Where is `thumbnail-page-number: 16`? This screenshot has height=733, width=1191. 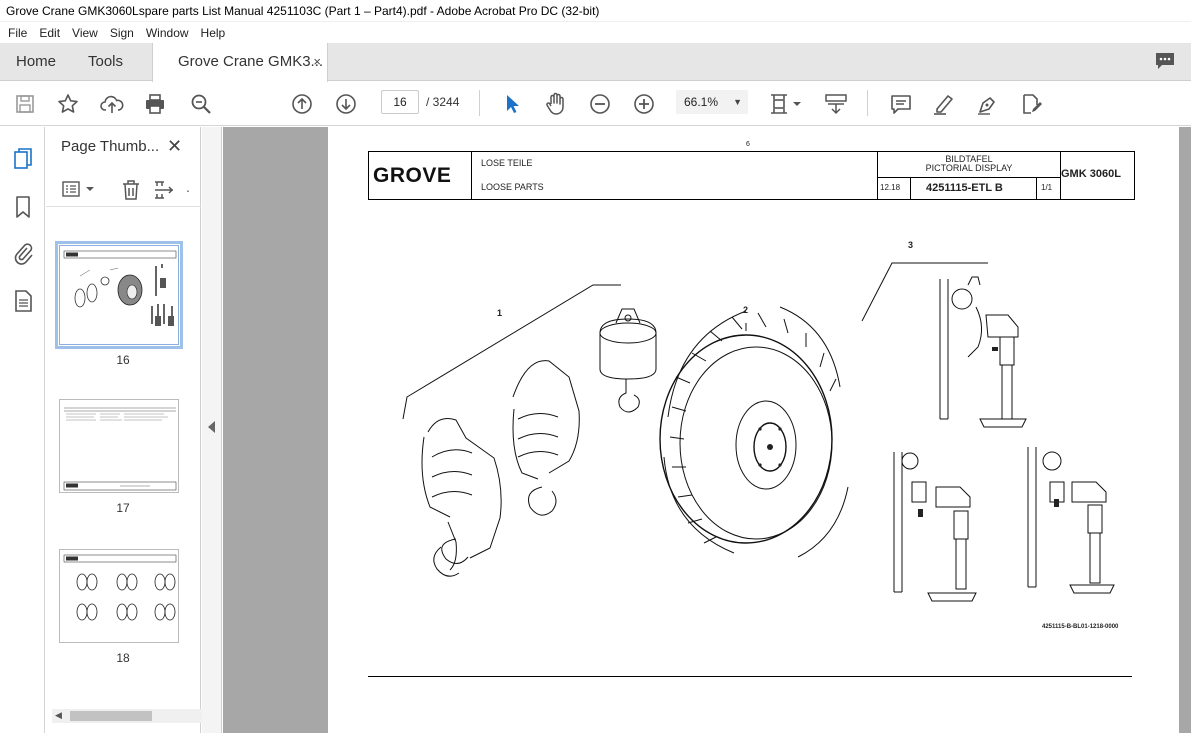 thumbnail-page-number: 16 is located at coordinates (123, 360).